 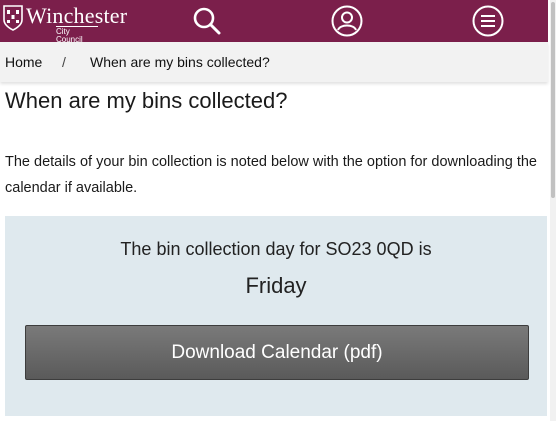 What do you see at coordinates (13, 18) in the screenshot?
I see `crest-icon` at bounding box center [13, 18].